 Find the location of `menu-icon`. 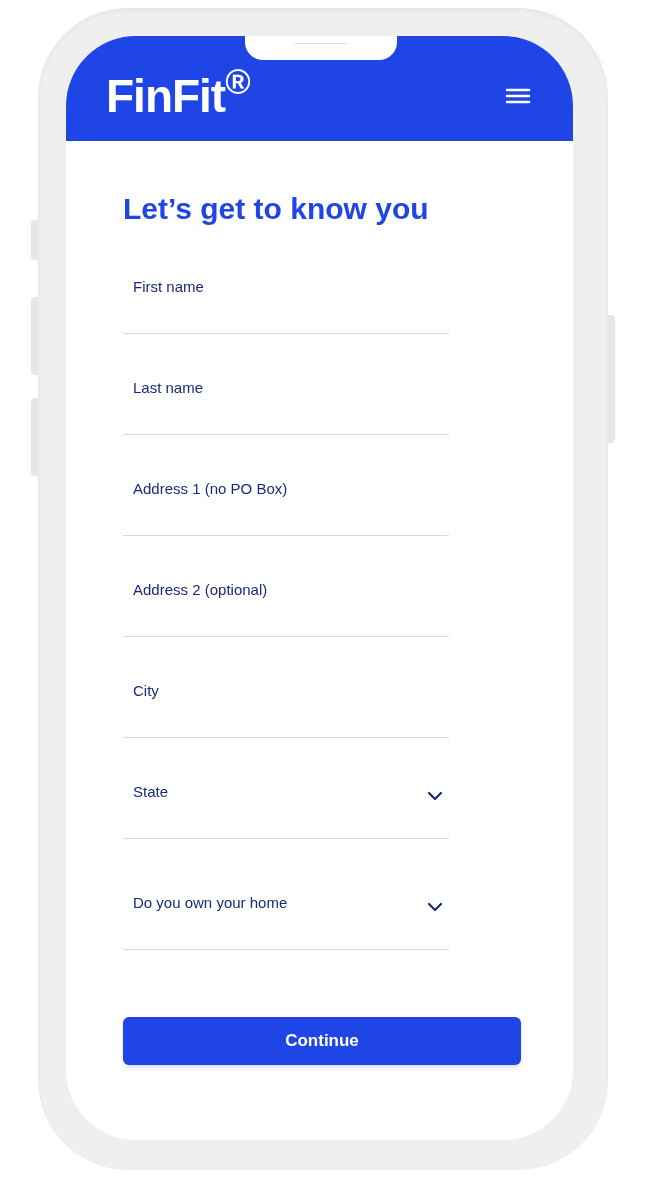

menu-icon is located at coordinates (518, 95).